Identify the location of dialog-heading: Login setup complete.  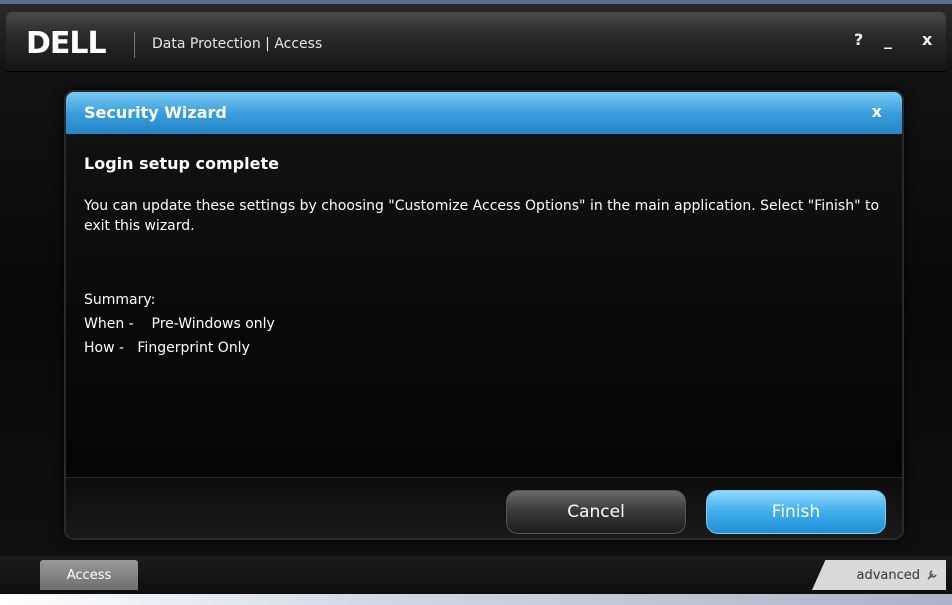
(181, 163).